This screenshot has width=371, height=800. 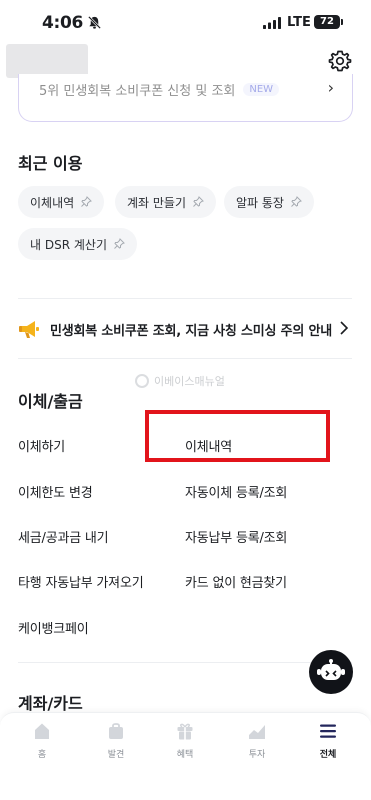 I want to click on megaphone-icon, so click(x=29, y=329).